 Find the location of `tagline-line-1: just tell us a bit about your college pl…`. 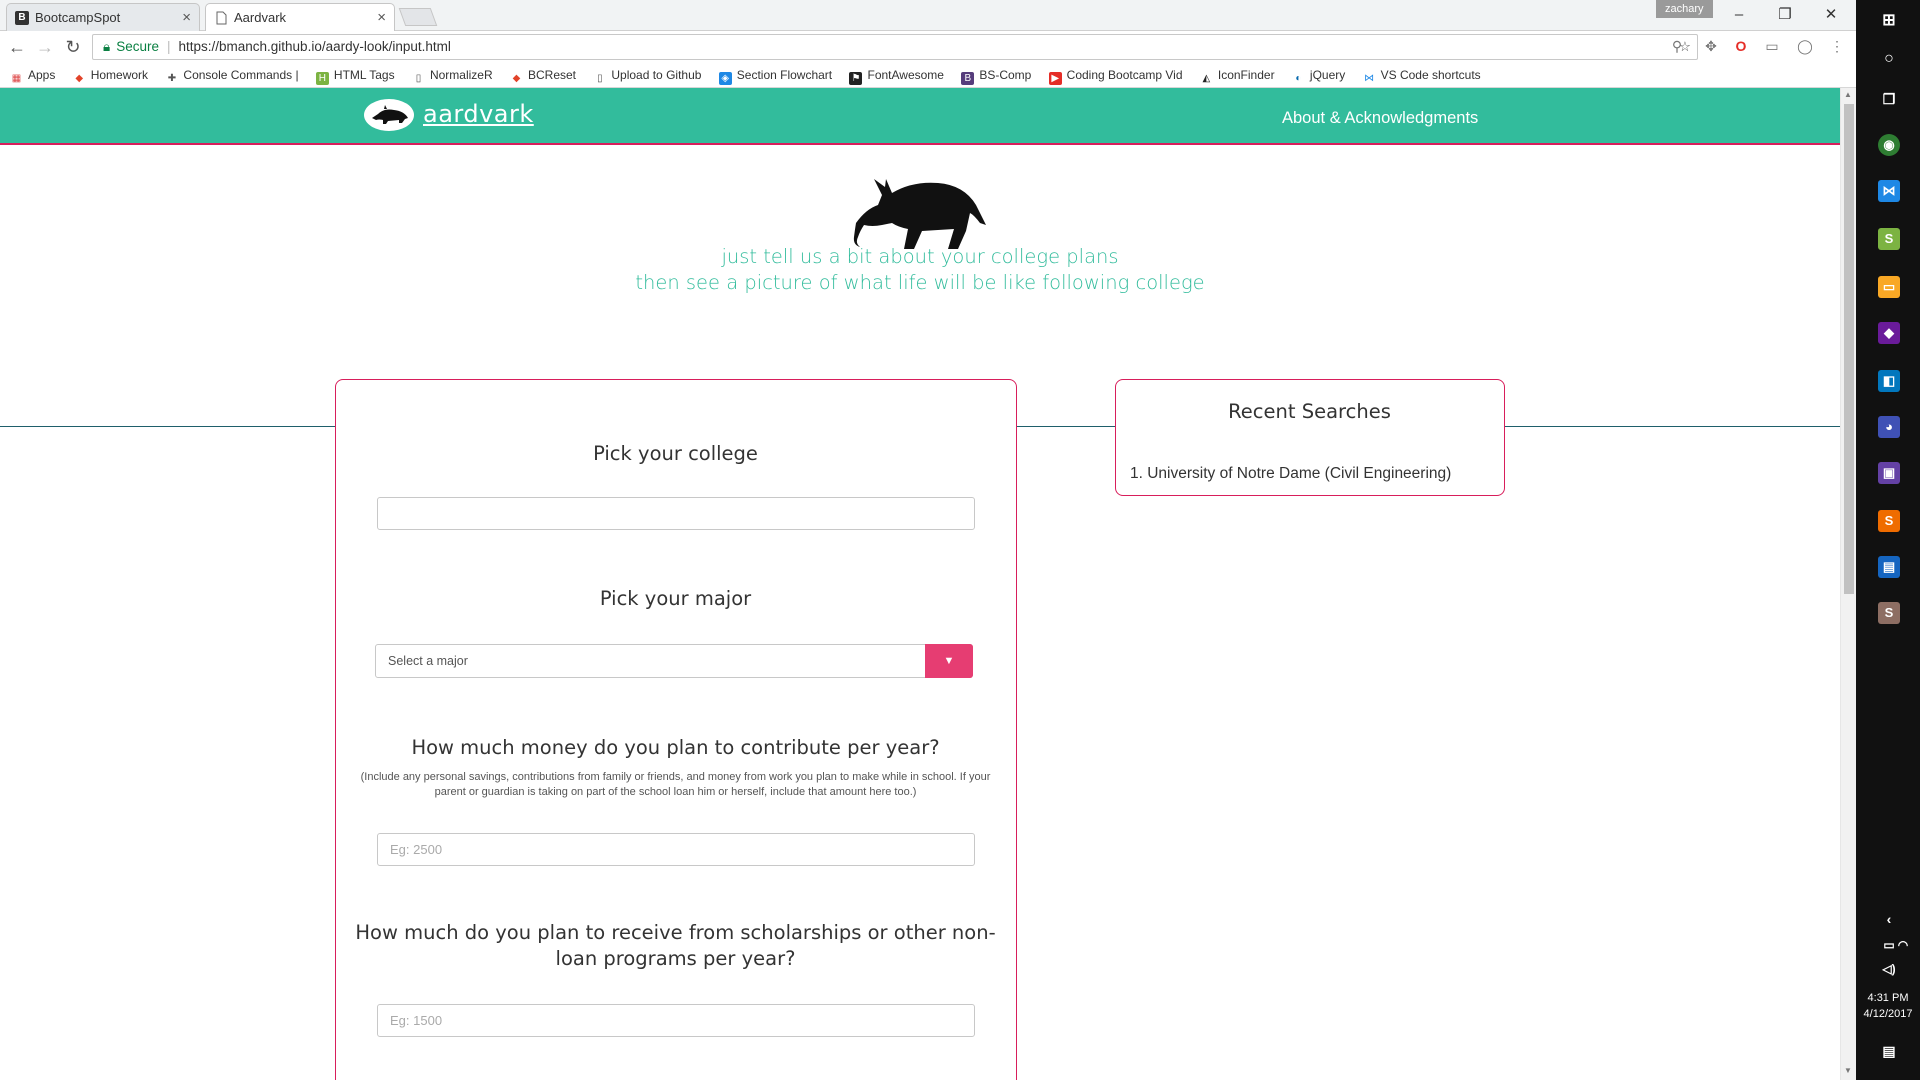

tagline-line-1: just tell us a bit about your college pl… is located at coordinates (920, 256).